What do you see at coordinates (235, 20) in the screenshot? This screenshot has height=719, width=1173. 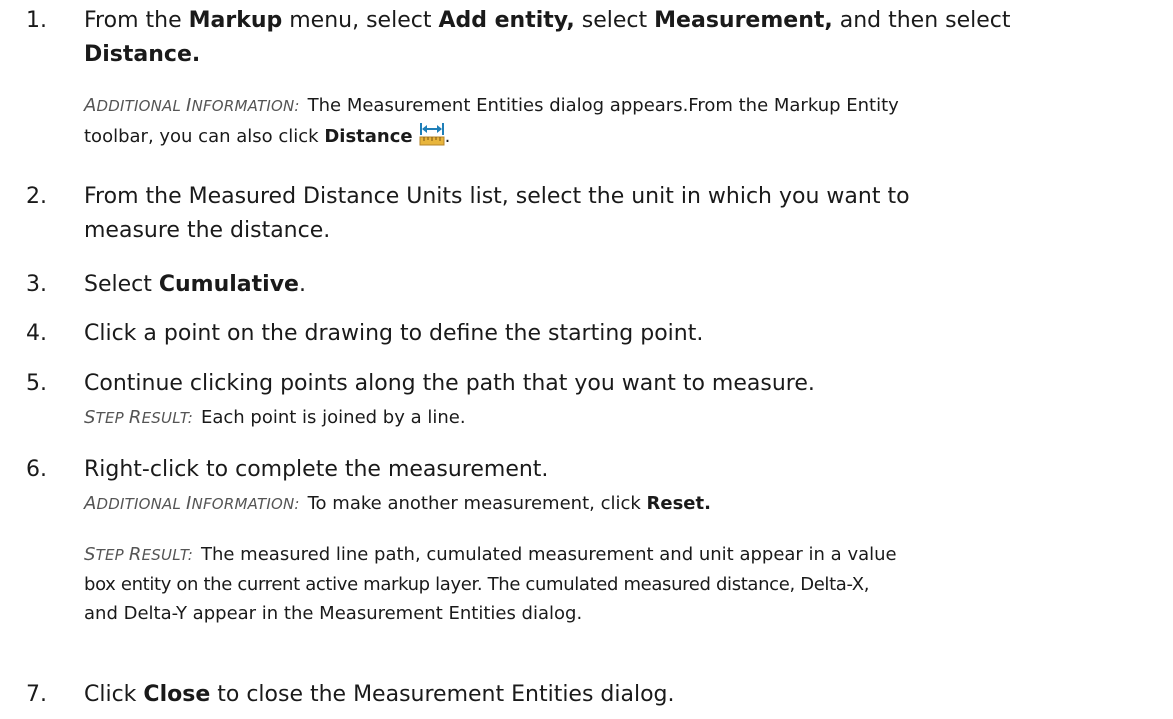 I see `menu-name: Markup` at bounding box center [235, 20].